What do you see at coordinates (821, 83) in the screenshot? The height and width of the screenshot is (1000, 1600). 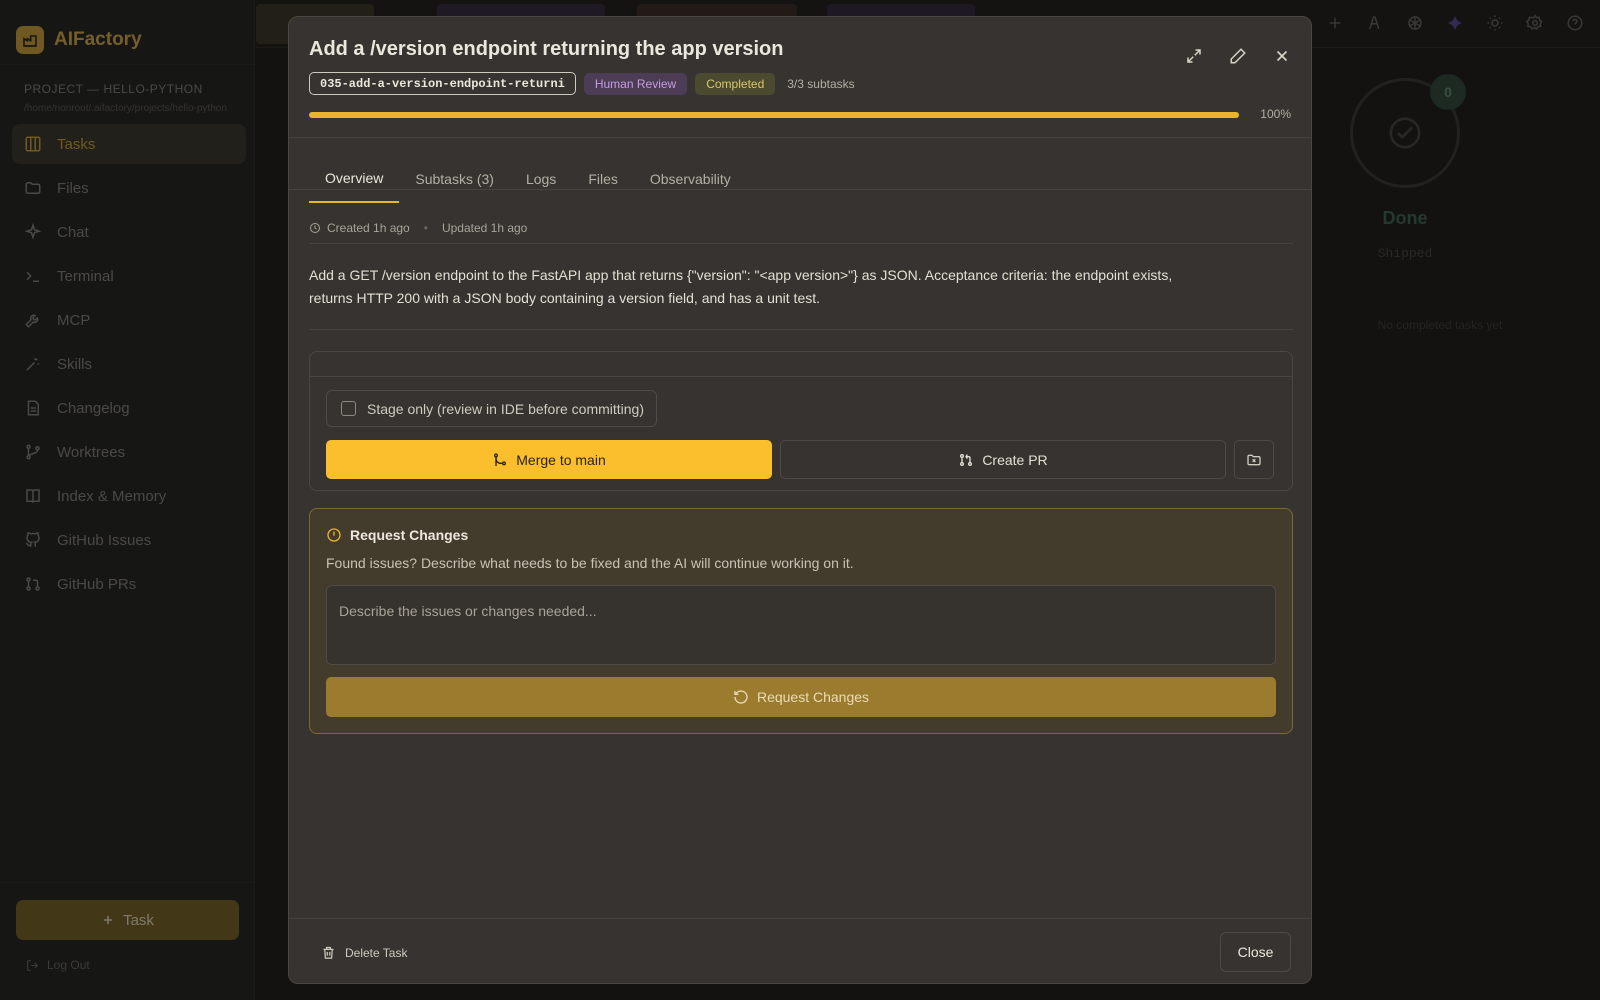 I see `subtask-count: 3/3 subtasks` at bounding box center [821, 83].